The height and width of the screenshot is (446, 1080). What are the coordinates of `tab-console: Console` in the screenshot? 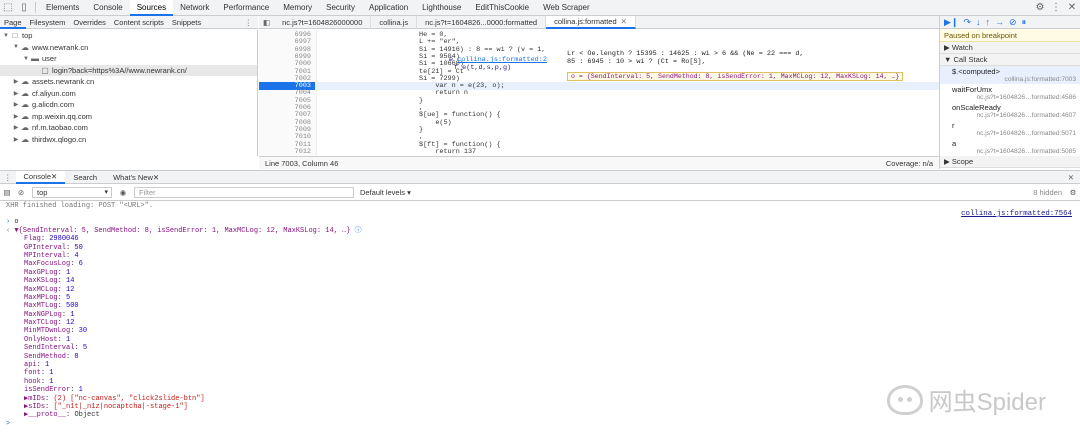 It's located at (107, 8).